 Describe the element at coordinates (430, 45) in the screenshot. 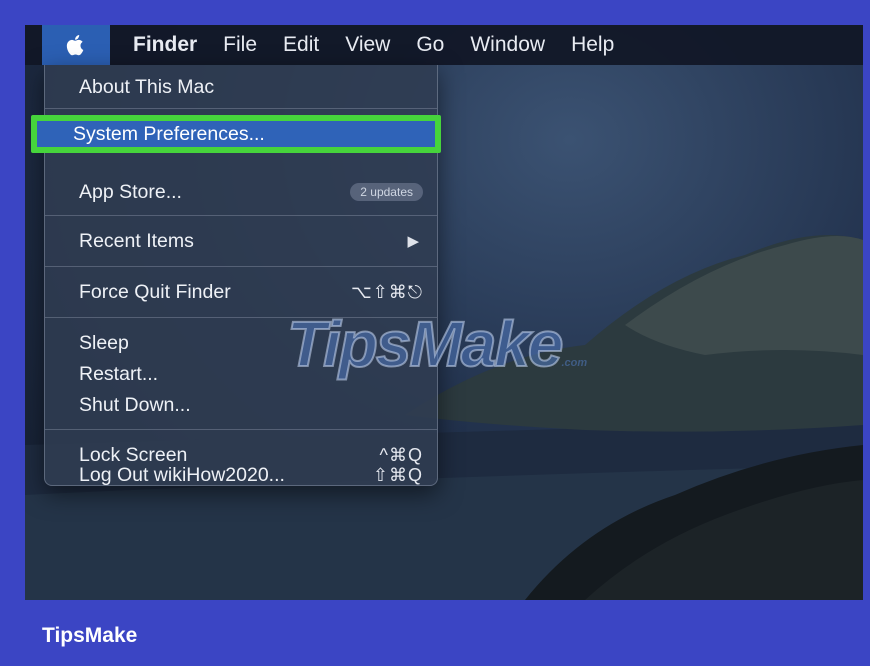

I see `menubar-go: Go` at that location.